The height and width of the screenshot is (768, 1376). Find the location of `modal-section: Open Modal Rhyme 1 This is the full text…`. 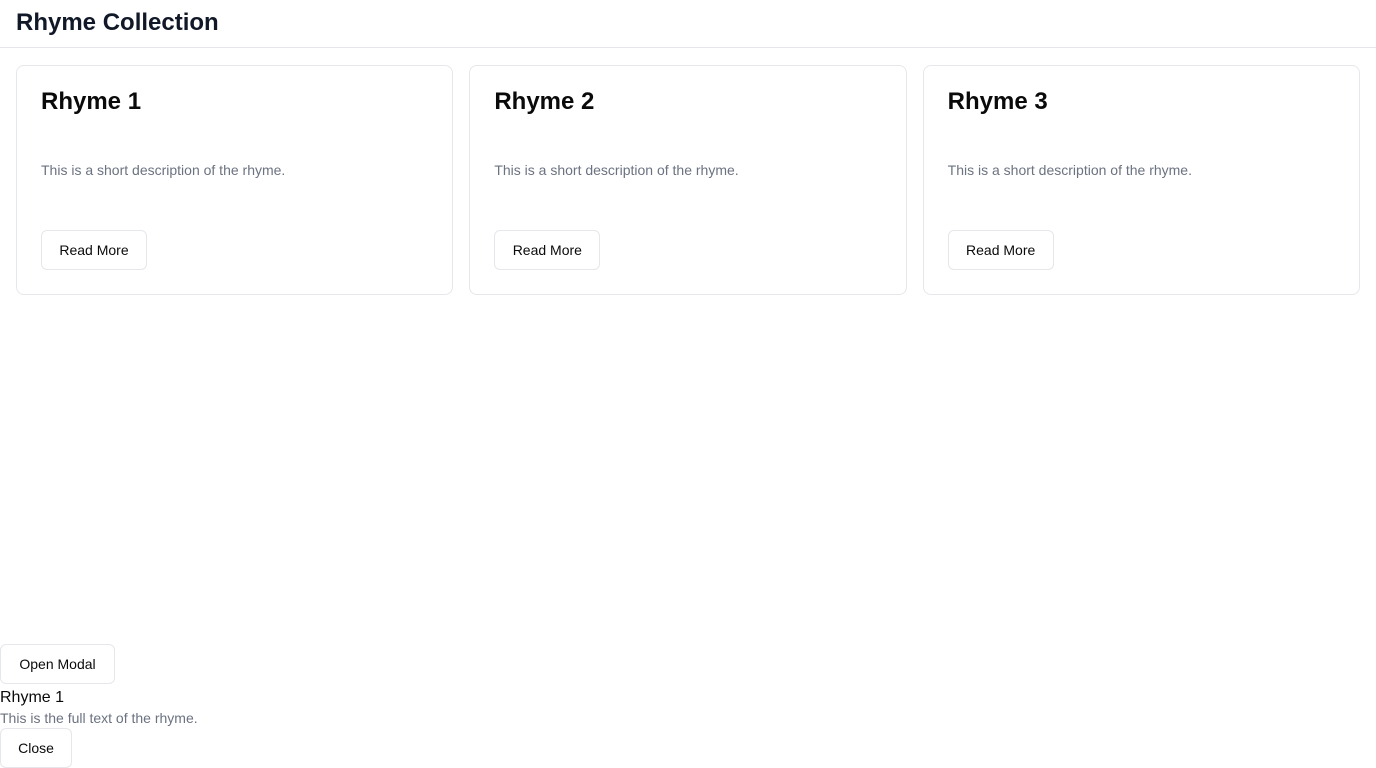

modal-section: Open Modal Rhyme 1 This is the full text… is located at coordinates (99, 706).